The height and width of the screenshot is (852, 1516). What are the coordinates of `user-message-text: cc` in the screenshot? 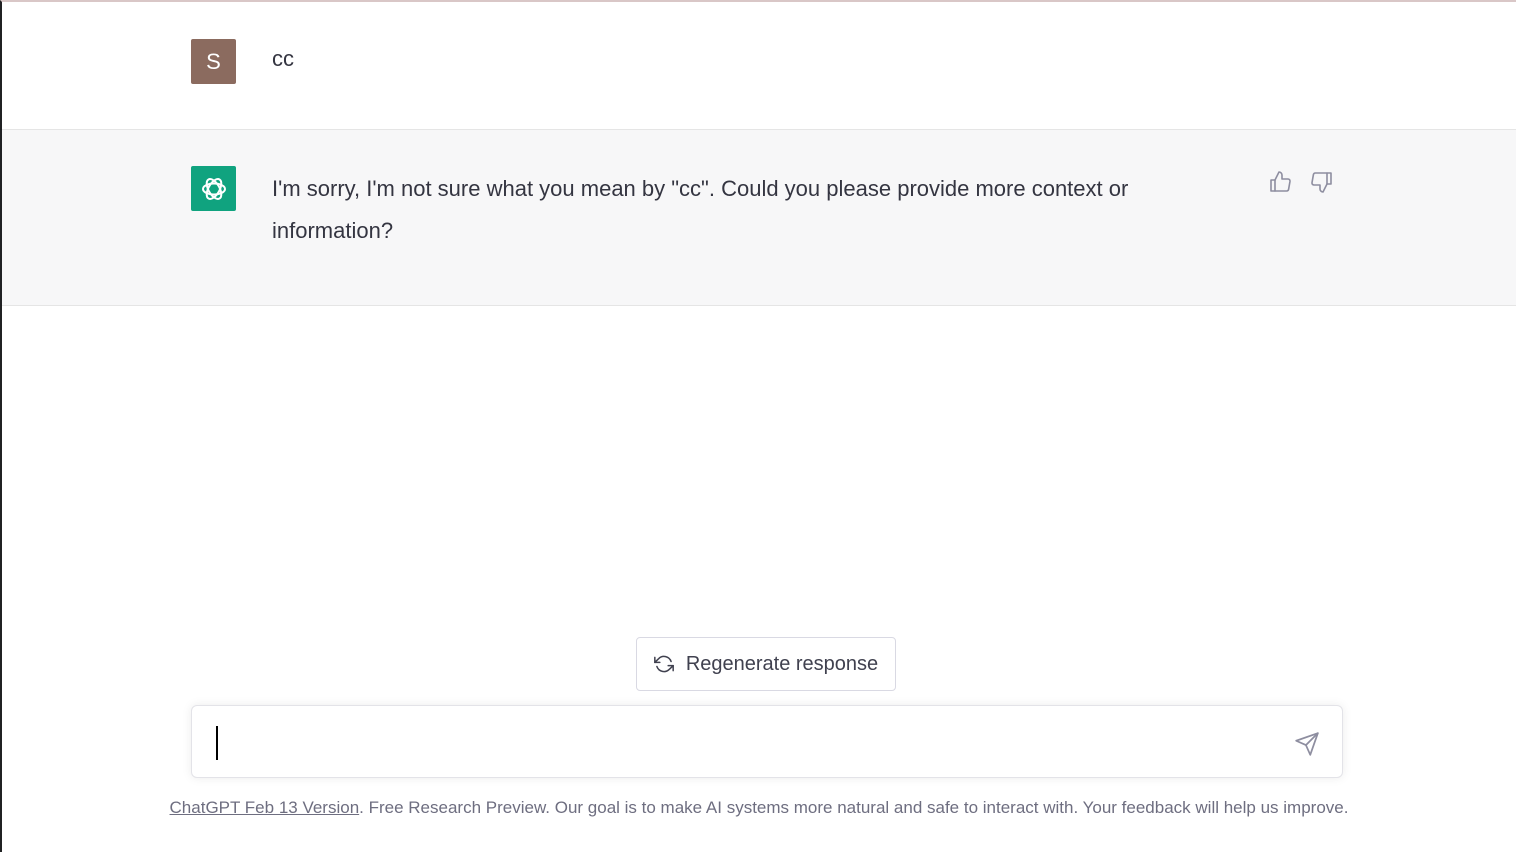 It's located at (283, 58).